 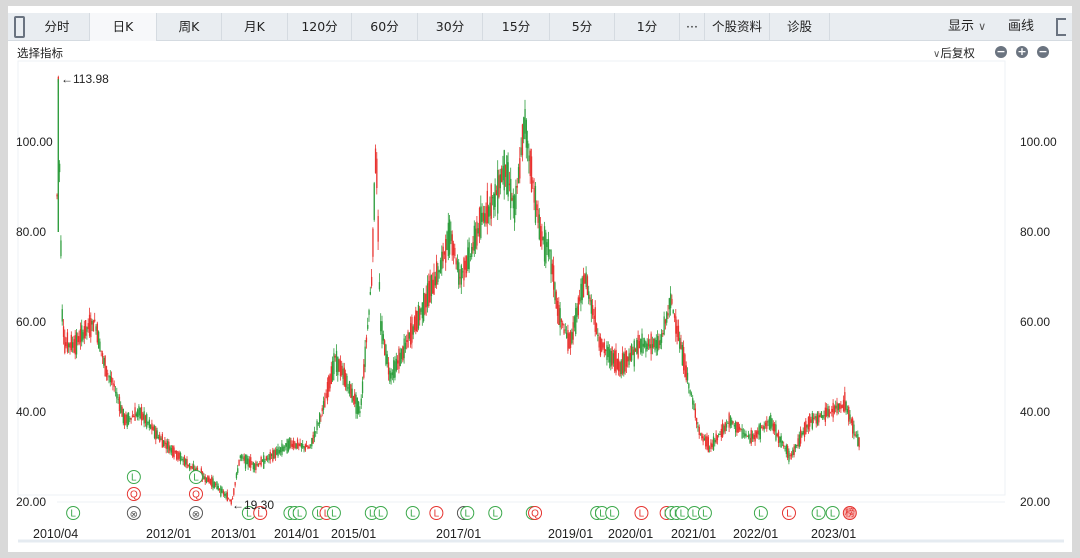 I want to click on x-axis-label: 2021/01, so click(x=693, y=534).